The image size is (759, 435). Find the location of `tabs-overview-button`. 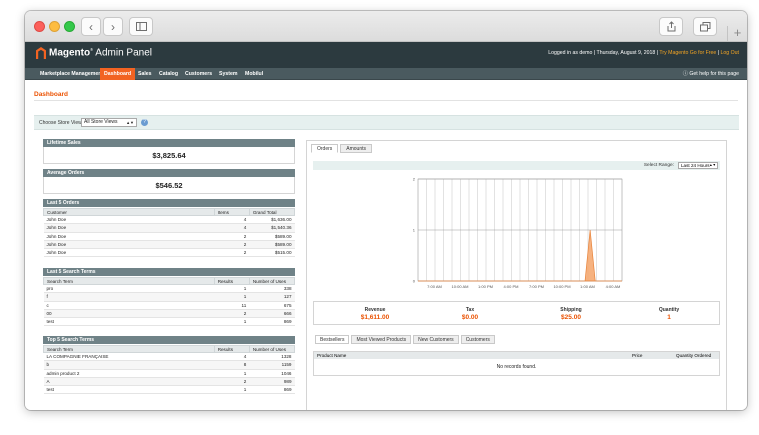

tabs-overview-button is located at coordinates (705, 26).